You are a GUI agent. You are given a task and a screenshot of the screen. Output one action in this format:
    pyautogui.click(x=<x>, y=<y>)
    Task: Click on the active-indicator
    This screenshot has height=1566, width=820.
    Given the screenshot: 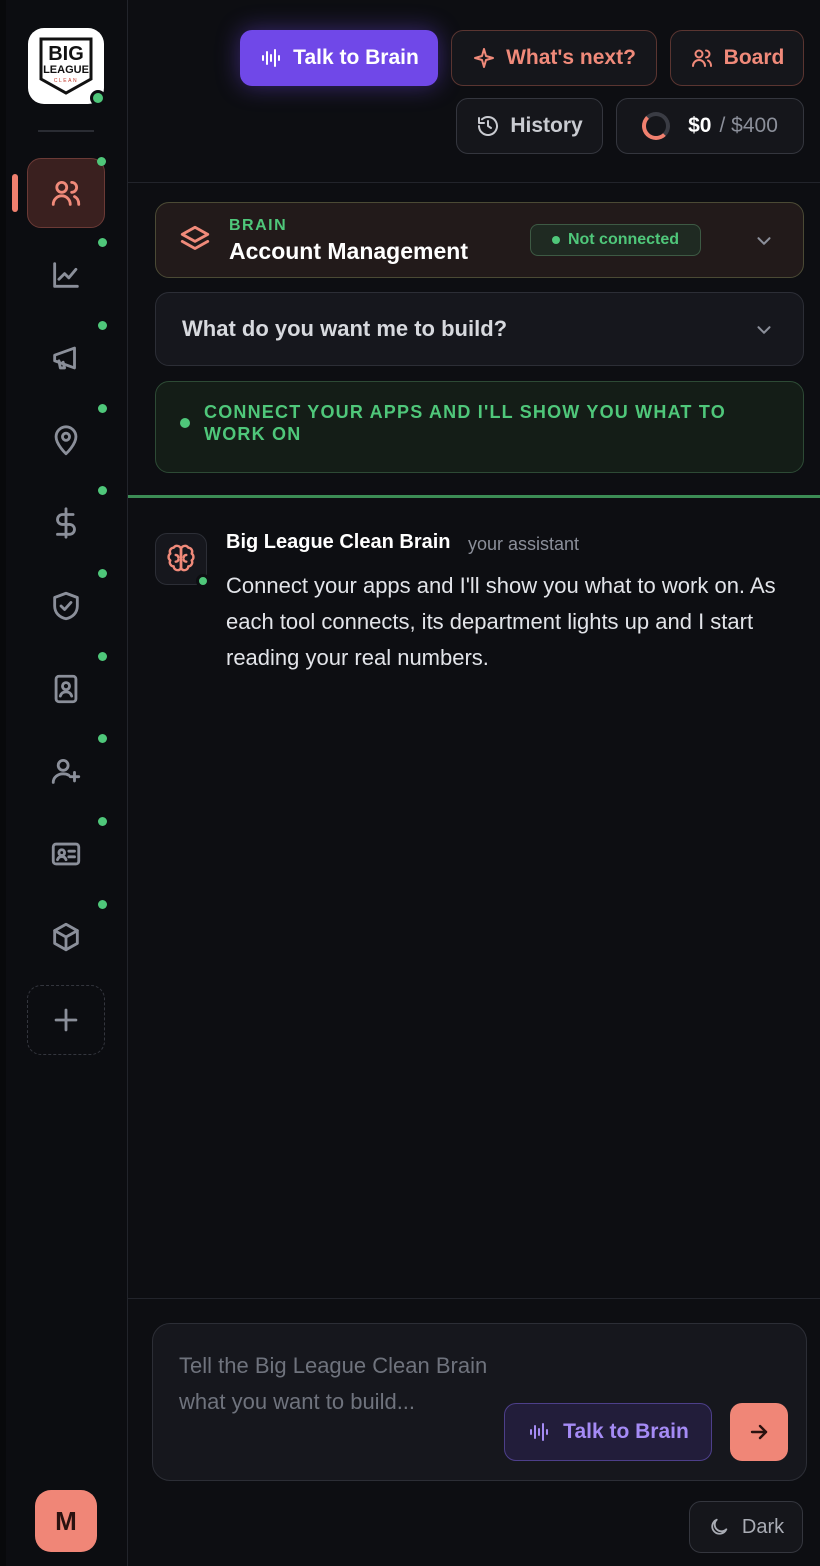 What is the action you would take?
    pyautogui.click(x=15, y=193)
    